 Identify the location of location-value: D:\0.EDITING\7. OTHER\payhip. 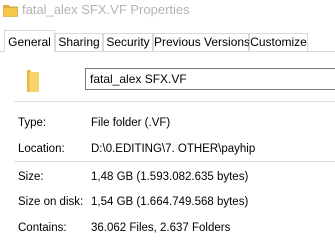
(173, 149).